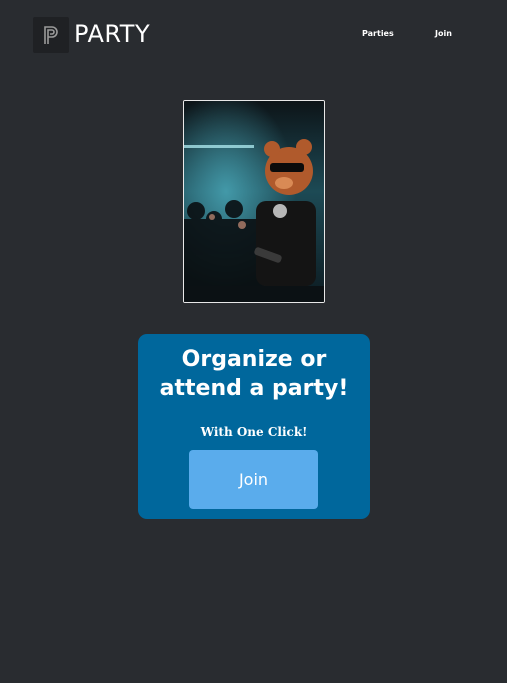  Describe the element at coordinates (254, 201) in the screenshot. I see `party-photo` at that location.